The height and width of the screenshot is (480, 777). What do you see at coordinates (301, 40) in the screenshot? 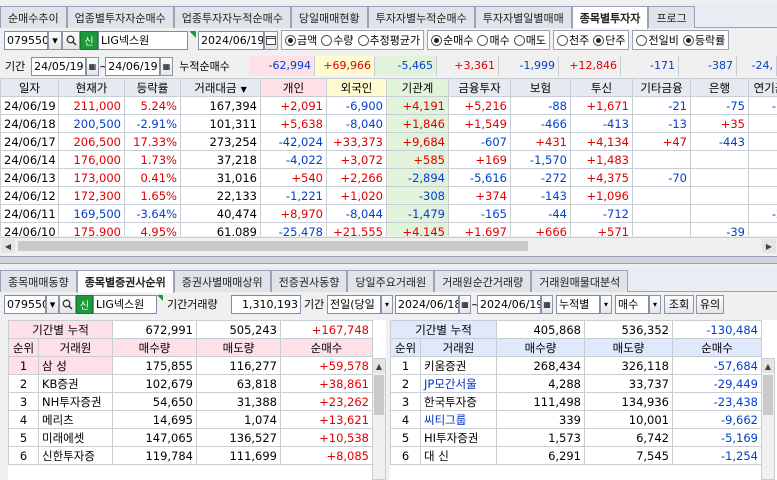
I see `radio-option: 금액` at bounding box center [301, 40].